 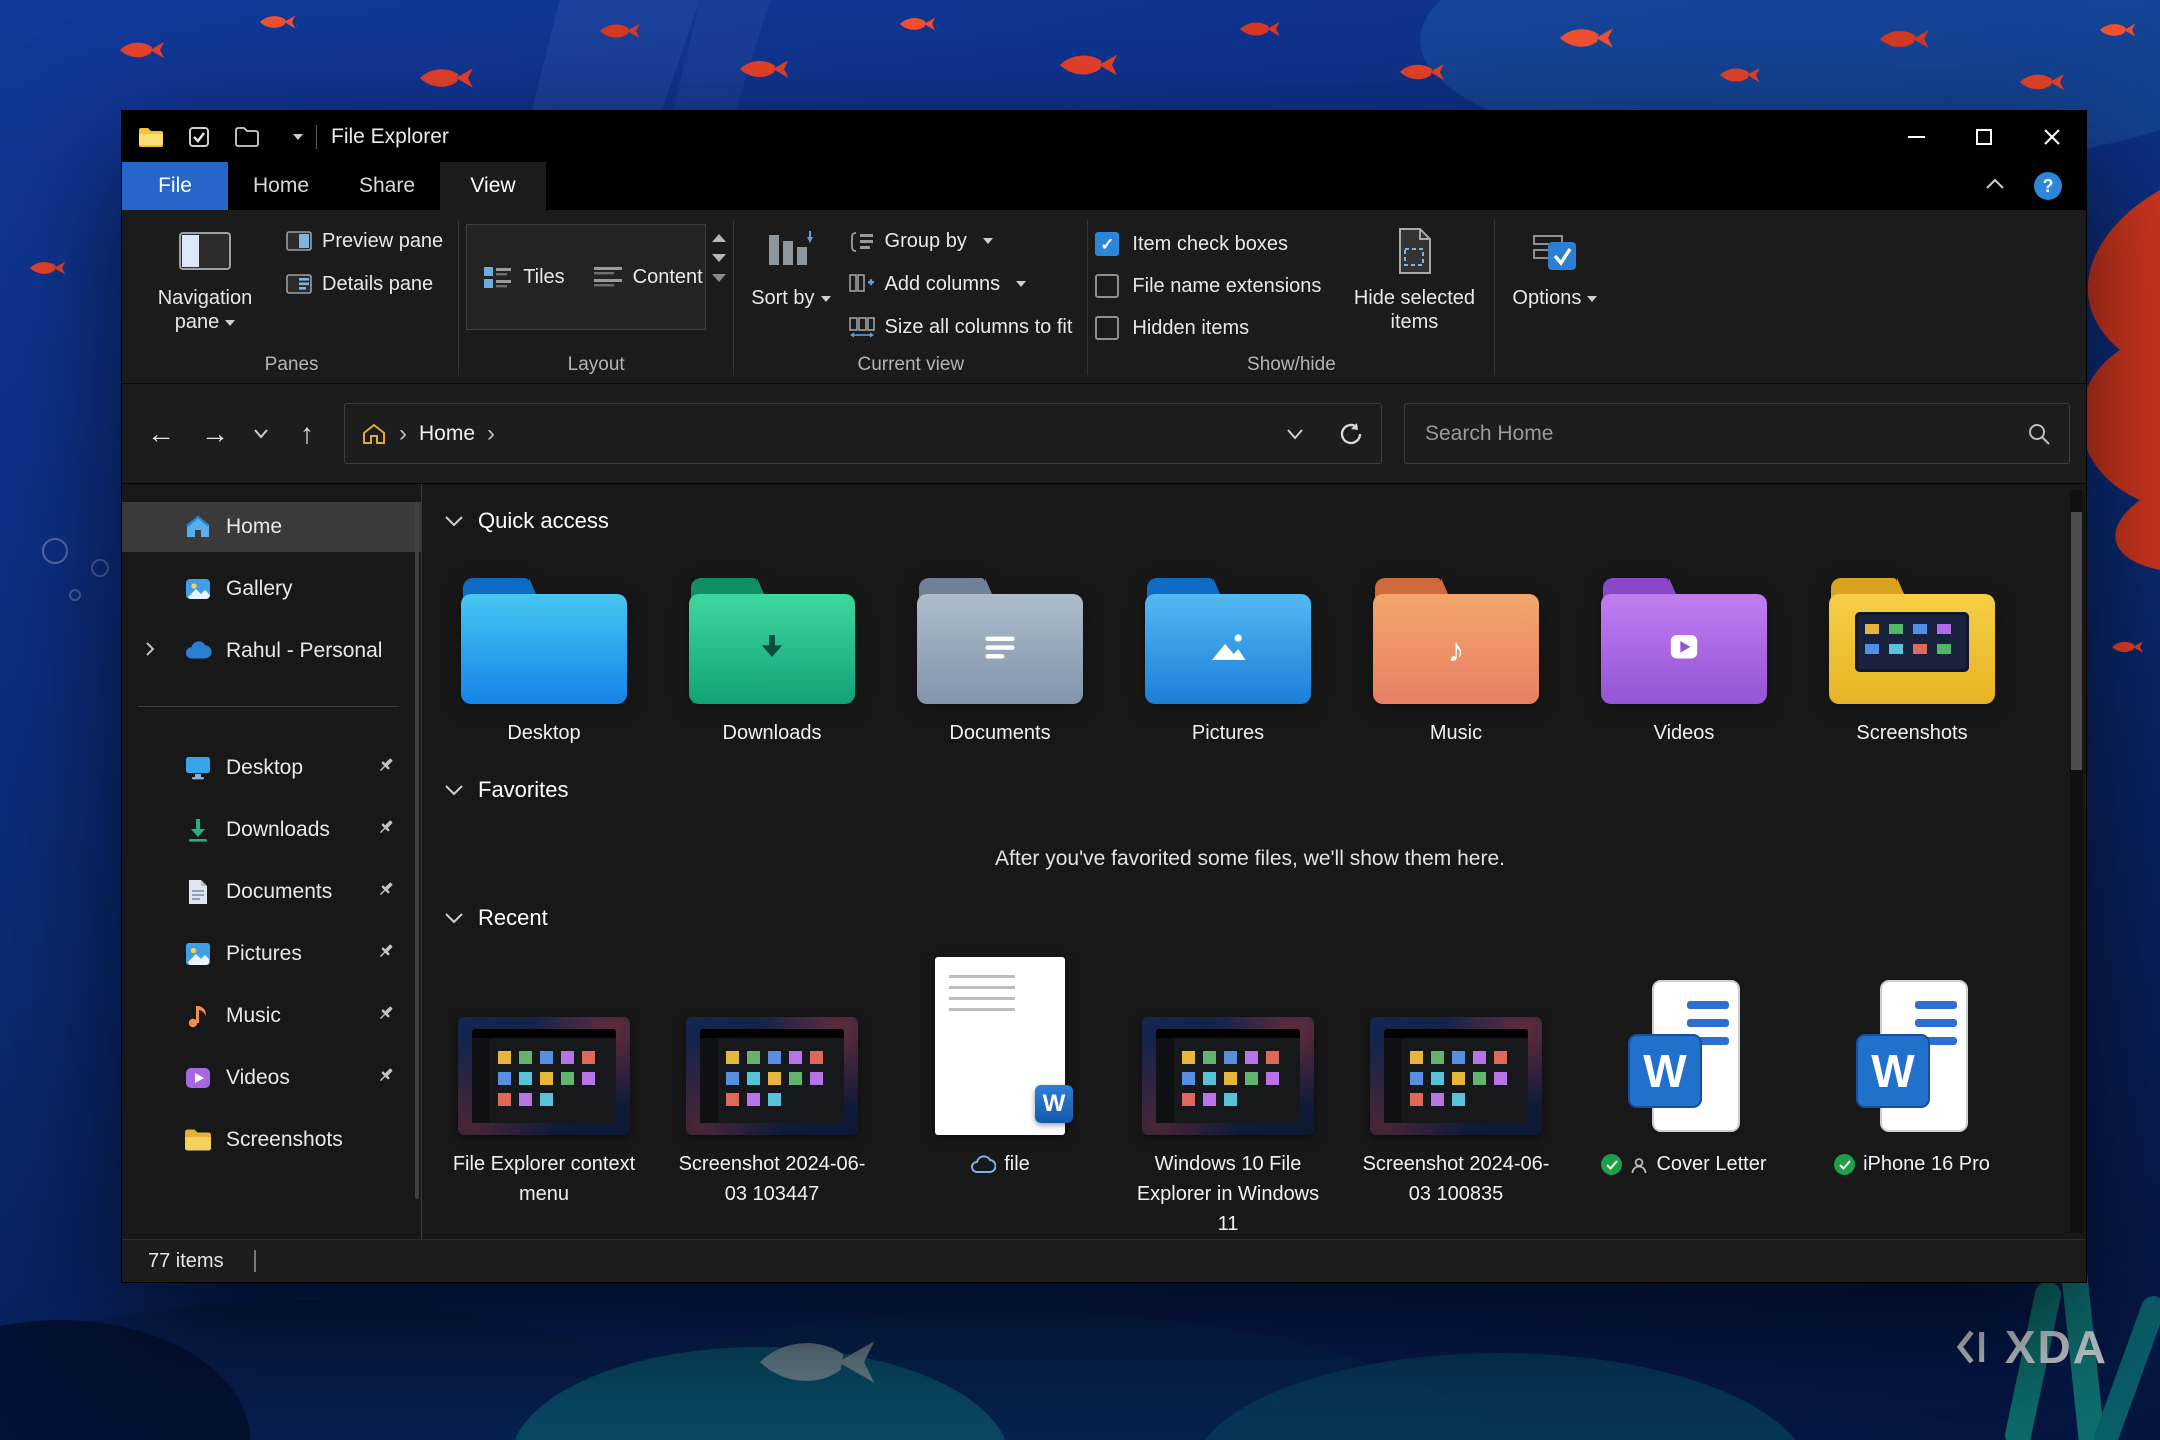 I want to click on maximize-button, so click(x=1984, y=136).